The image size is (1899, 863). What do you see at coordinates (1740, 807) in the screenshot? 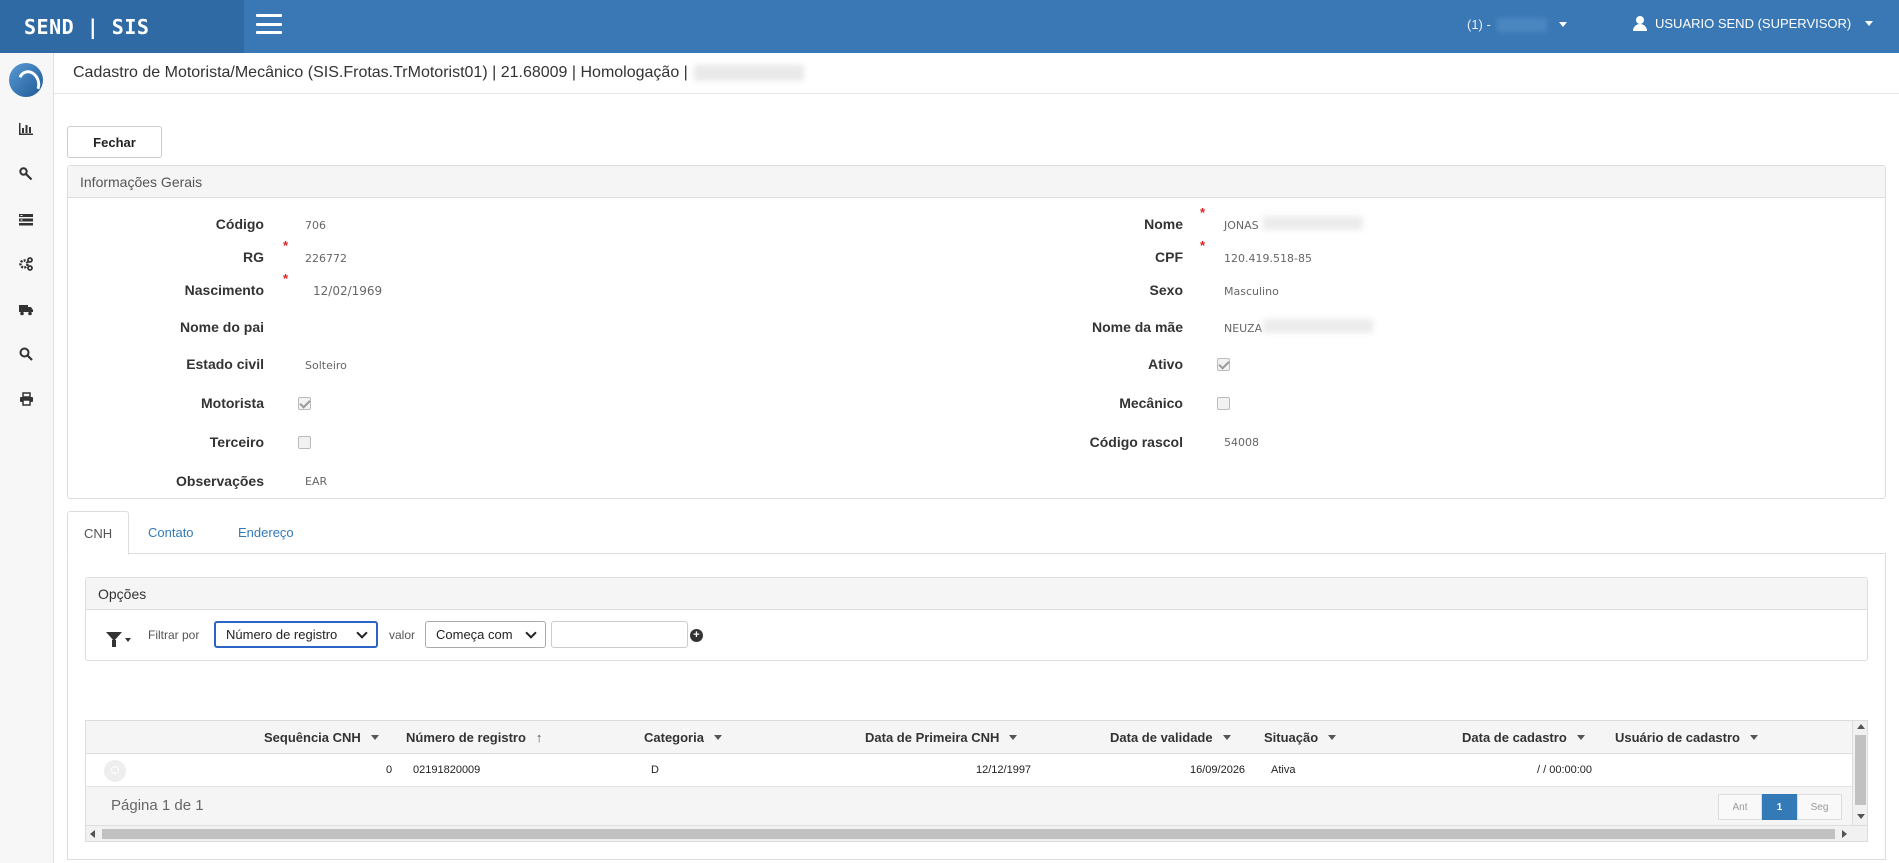
I see `prev-page-button: Ant` at bounding box center [1740, 807].